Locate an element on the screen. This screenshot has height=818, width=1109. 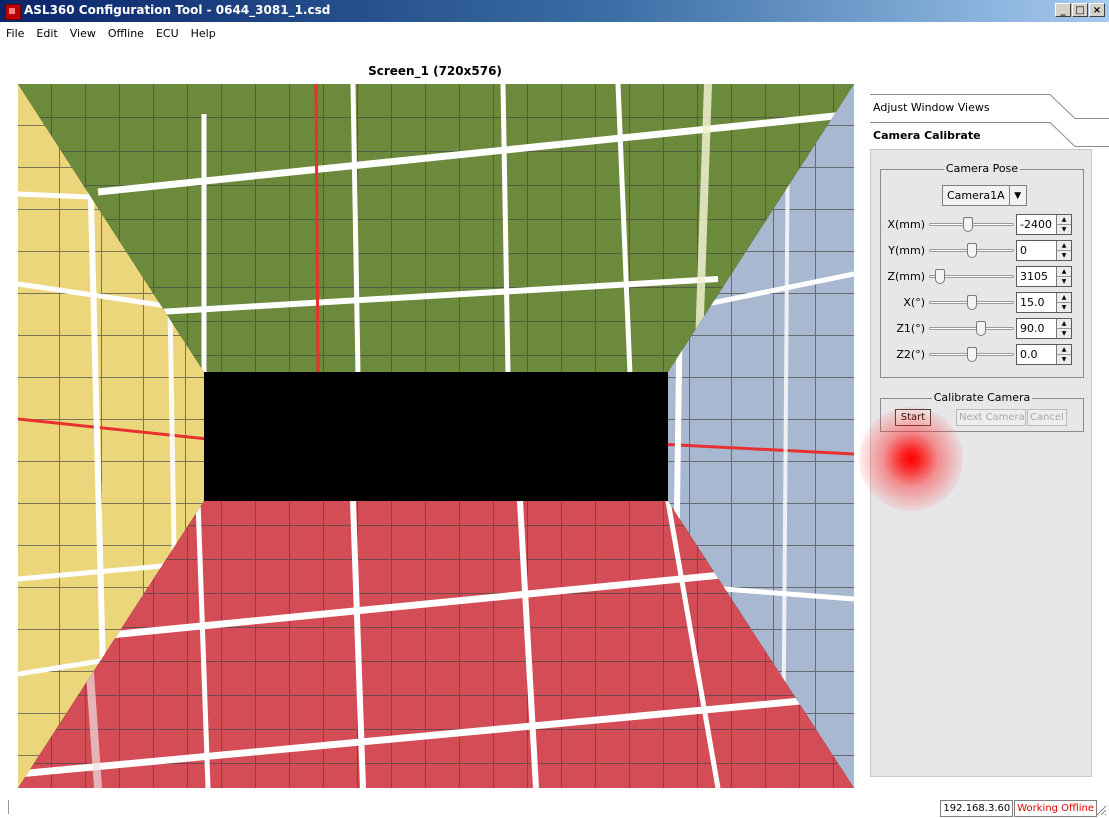
pose-row: X(°) 15.0 ▲ ▼ is located at coordinates (981, 303).